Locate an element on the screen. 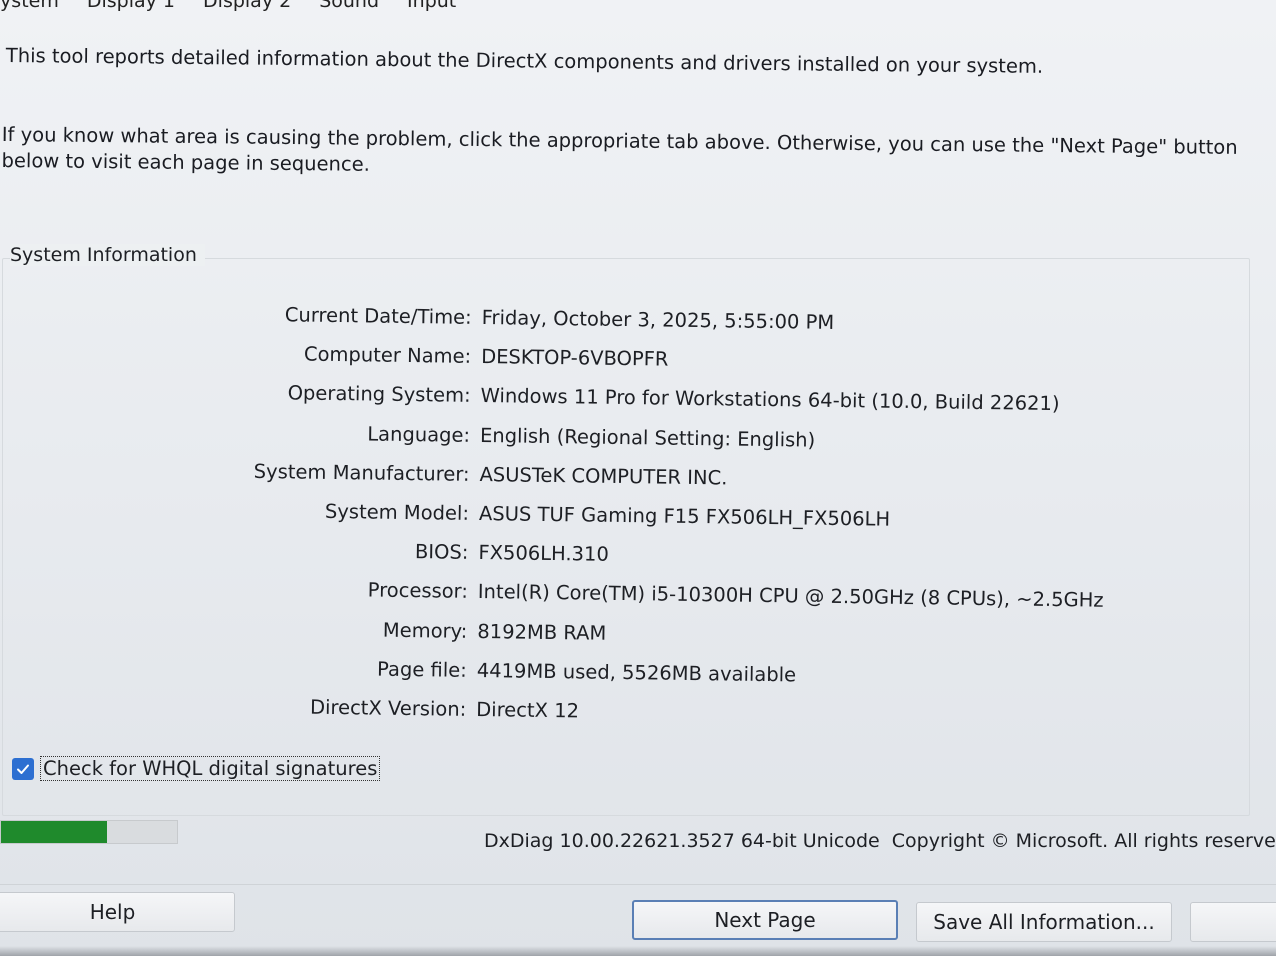  info-label: System Manufacturer: is located at coordinates (361, 472).